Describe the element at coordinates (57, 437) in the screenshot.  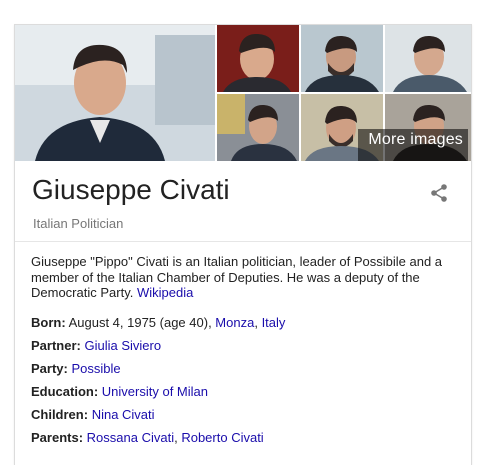
I see `fact-label: Parents:` at that location.